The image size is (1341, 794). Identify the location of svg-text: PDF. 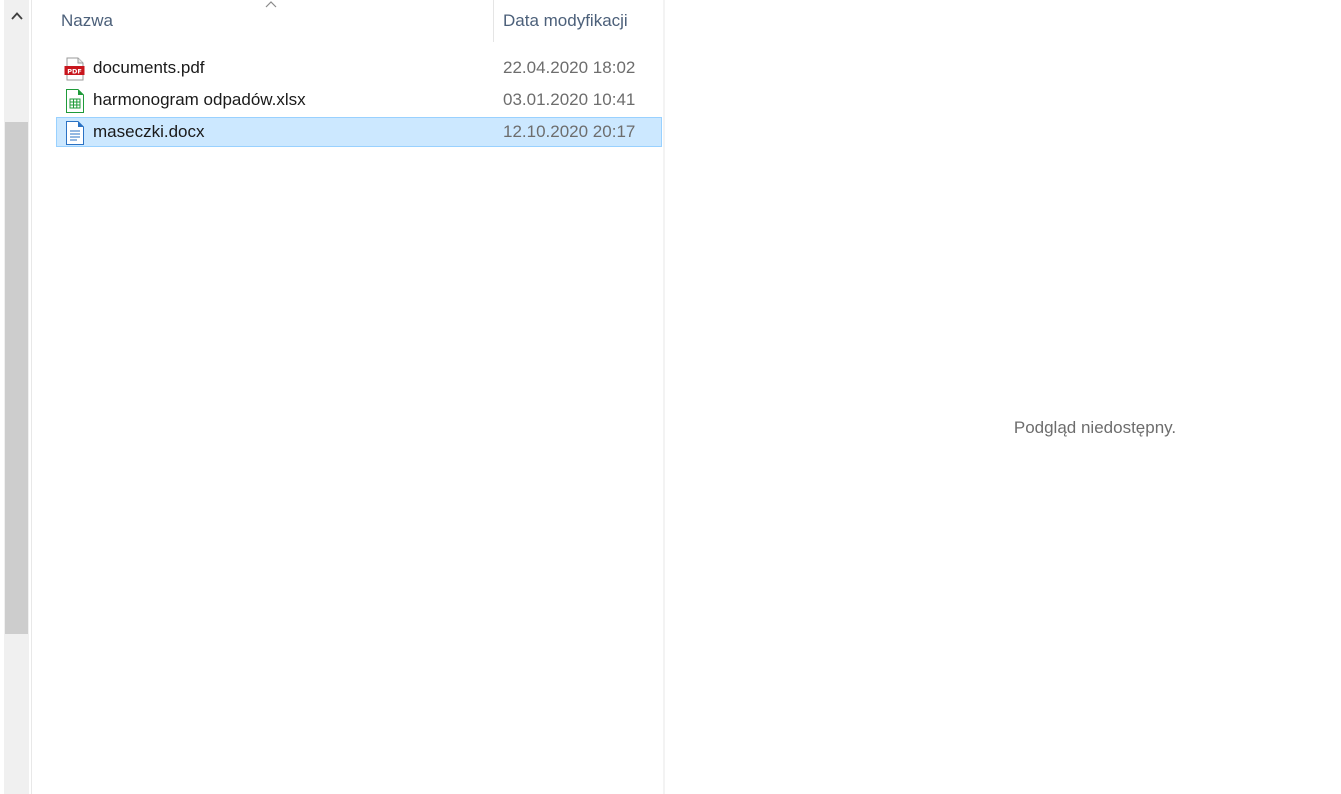
(74, 71).